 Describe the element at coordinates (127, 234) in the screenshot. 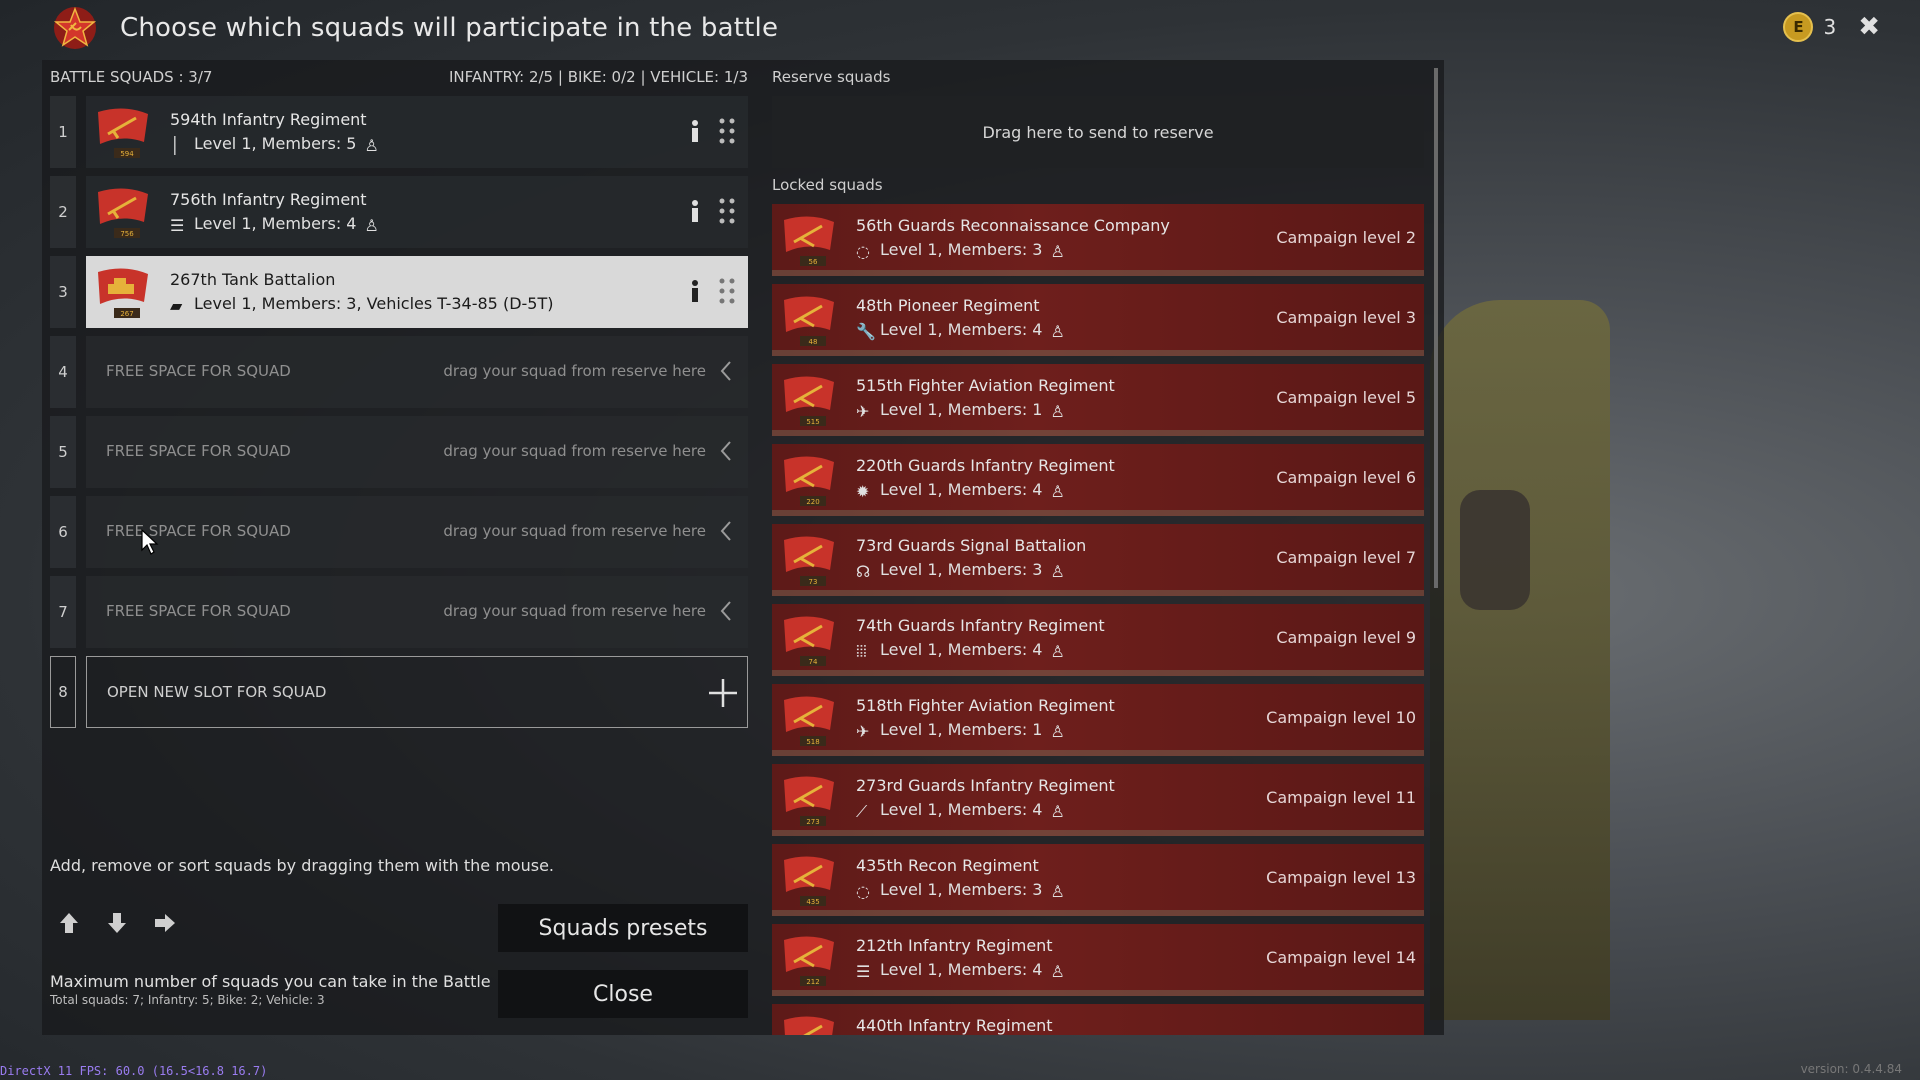

I see `flag-number: 756` at that location.